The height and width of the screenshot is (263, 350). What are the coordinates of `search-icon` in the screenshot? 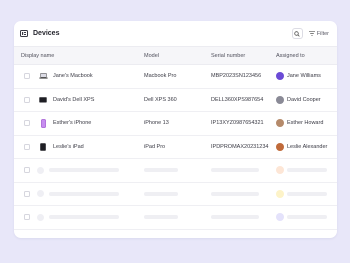 It's located at (297, 33).